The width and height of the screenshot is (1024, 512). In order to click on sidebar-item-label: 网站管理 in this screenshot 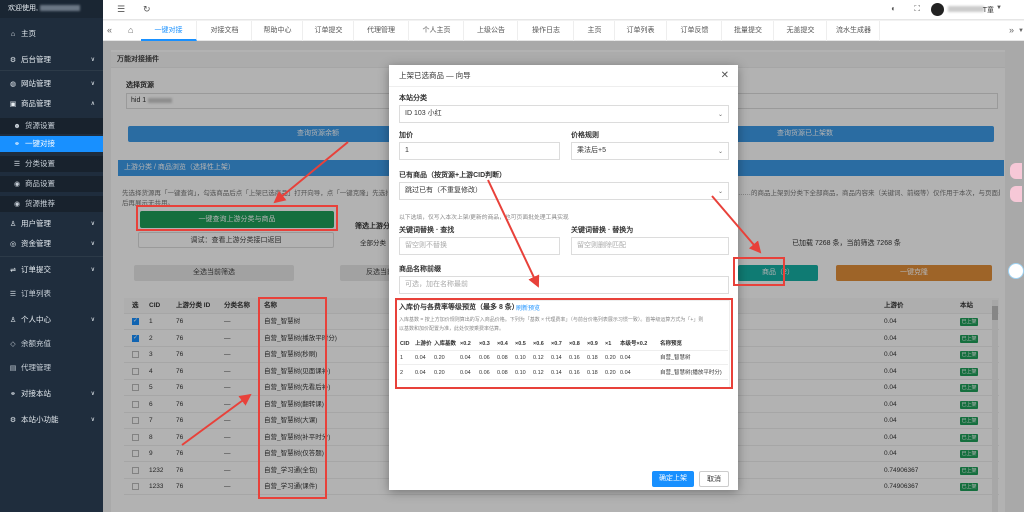, I will do `click(36, 83)`.